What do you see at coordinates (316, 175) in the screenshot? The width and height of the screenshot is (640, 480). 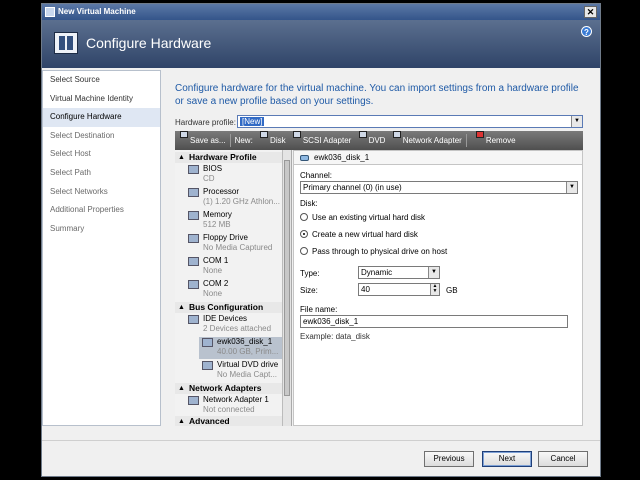 I see `channel-label: Channel:` at bounding box center [316, 175].